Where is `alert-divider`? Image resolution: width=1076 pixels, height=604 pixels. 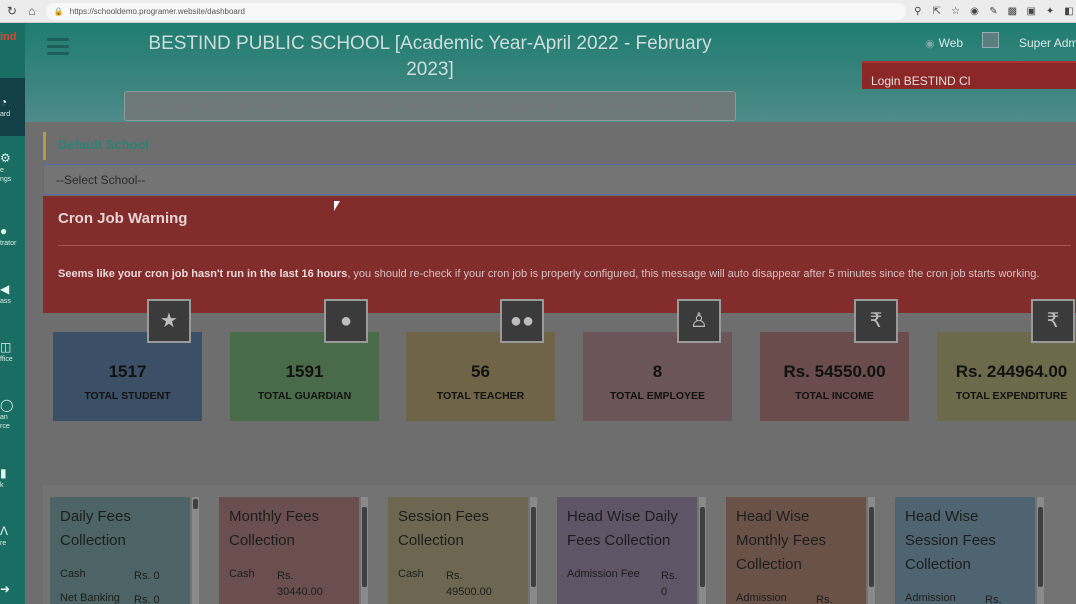 alert-divider is located at coordinates (564, 245).